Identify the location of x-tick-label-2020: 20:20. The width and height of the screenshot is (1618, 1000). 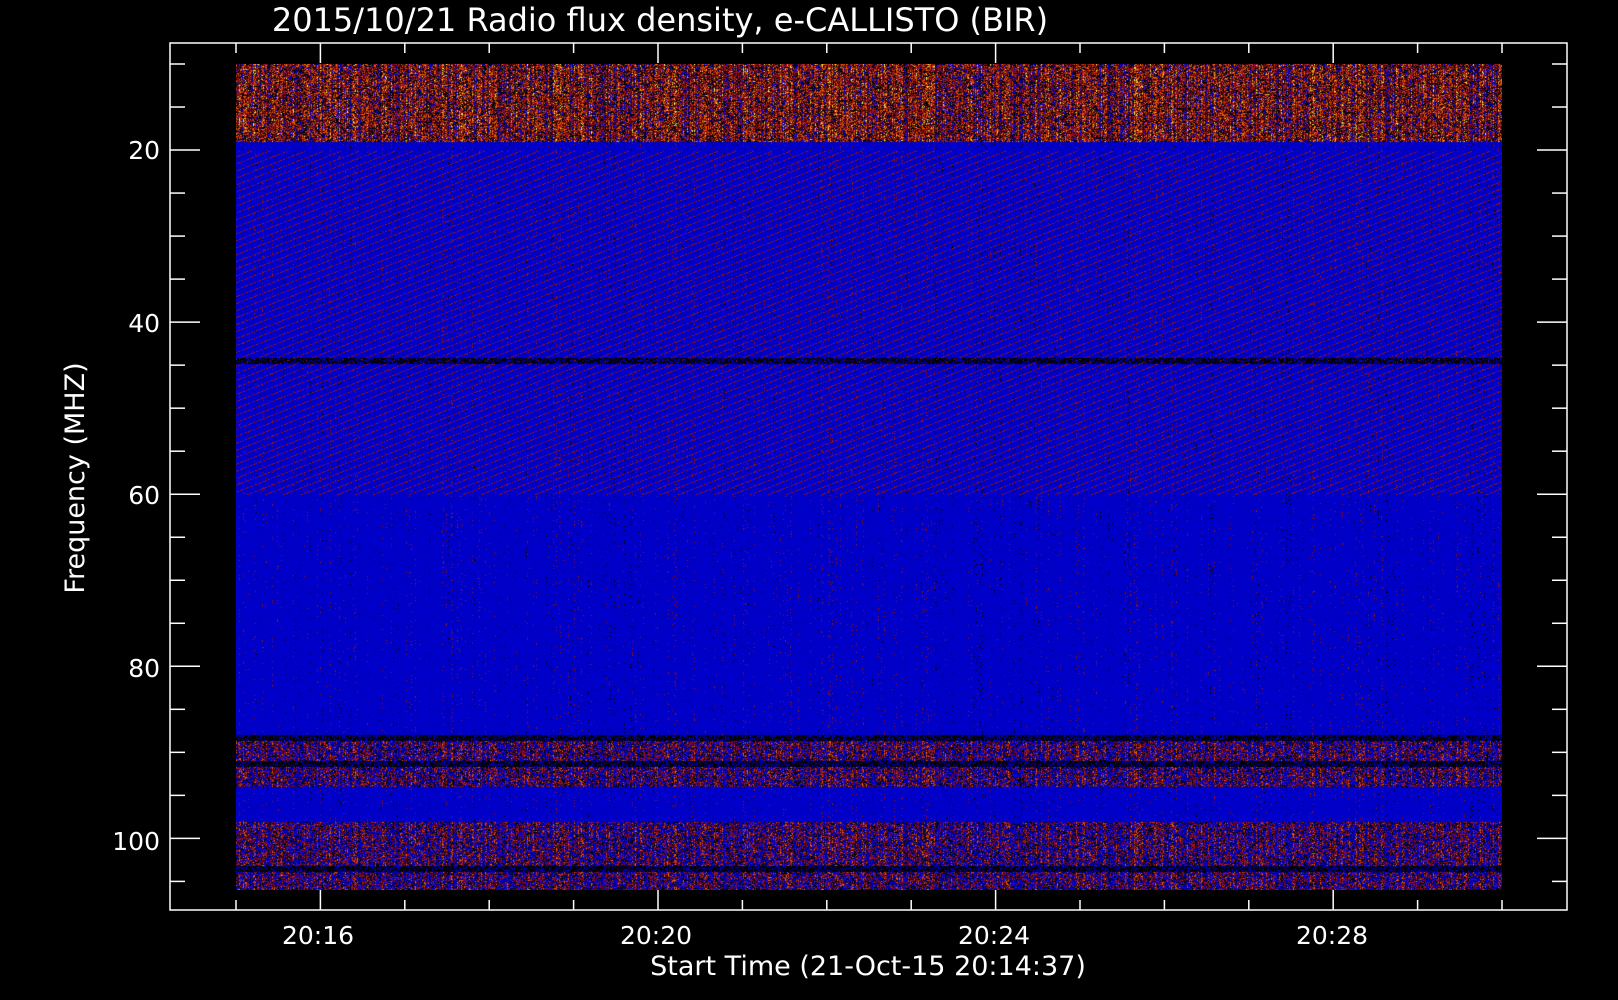
(656, 935).